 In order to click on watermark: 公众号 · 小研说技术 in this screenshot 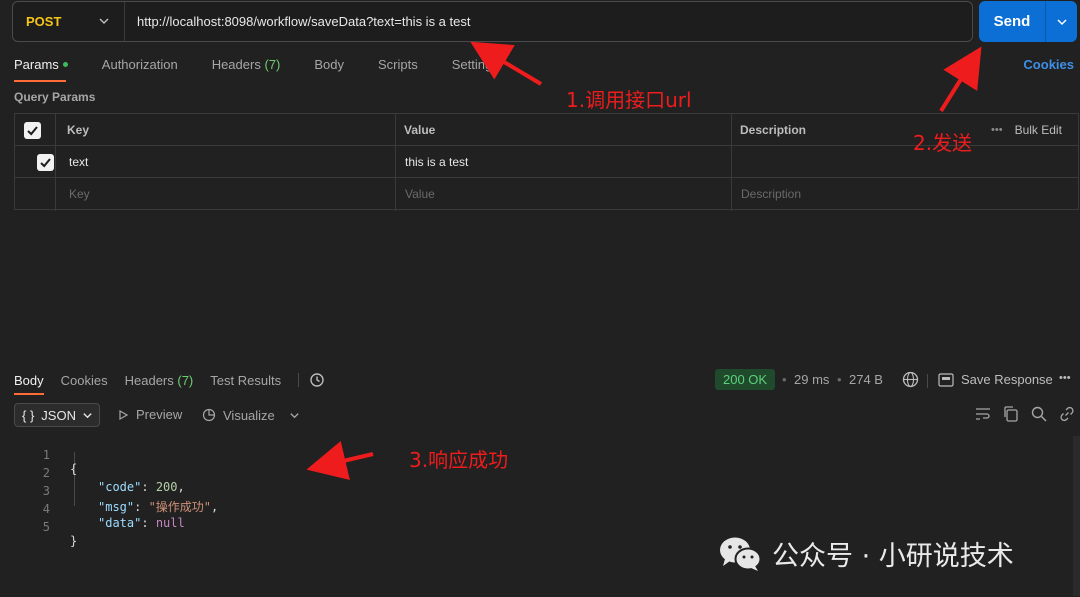, I will do `click(866, 553)`.